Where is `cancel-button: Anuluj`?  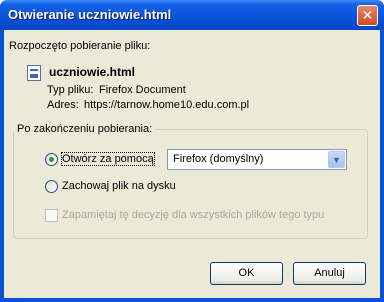 cancel-button: Anuluj is located at coordinates (329, 273).